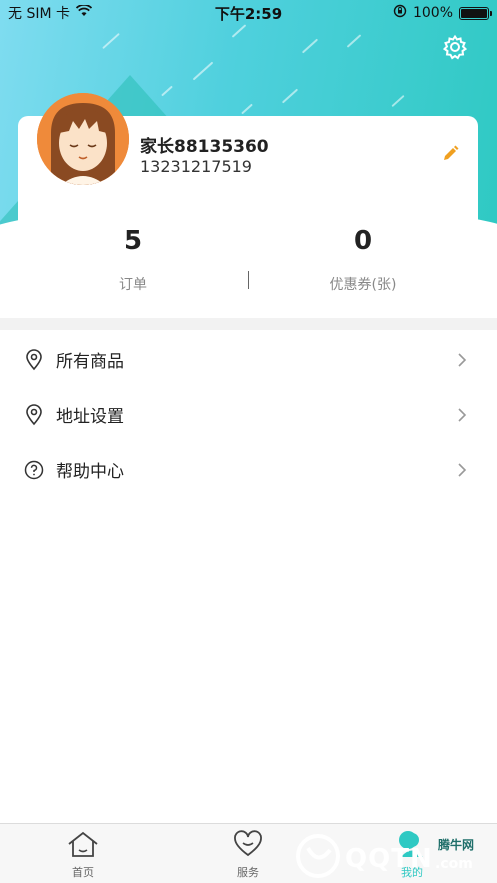 The width and height of the screenshot is (497, 883). What do you see at coordinates (133, 260) in the screenshot?
I see `orders-stat: 5 订单` at bounding box center [133, 260].